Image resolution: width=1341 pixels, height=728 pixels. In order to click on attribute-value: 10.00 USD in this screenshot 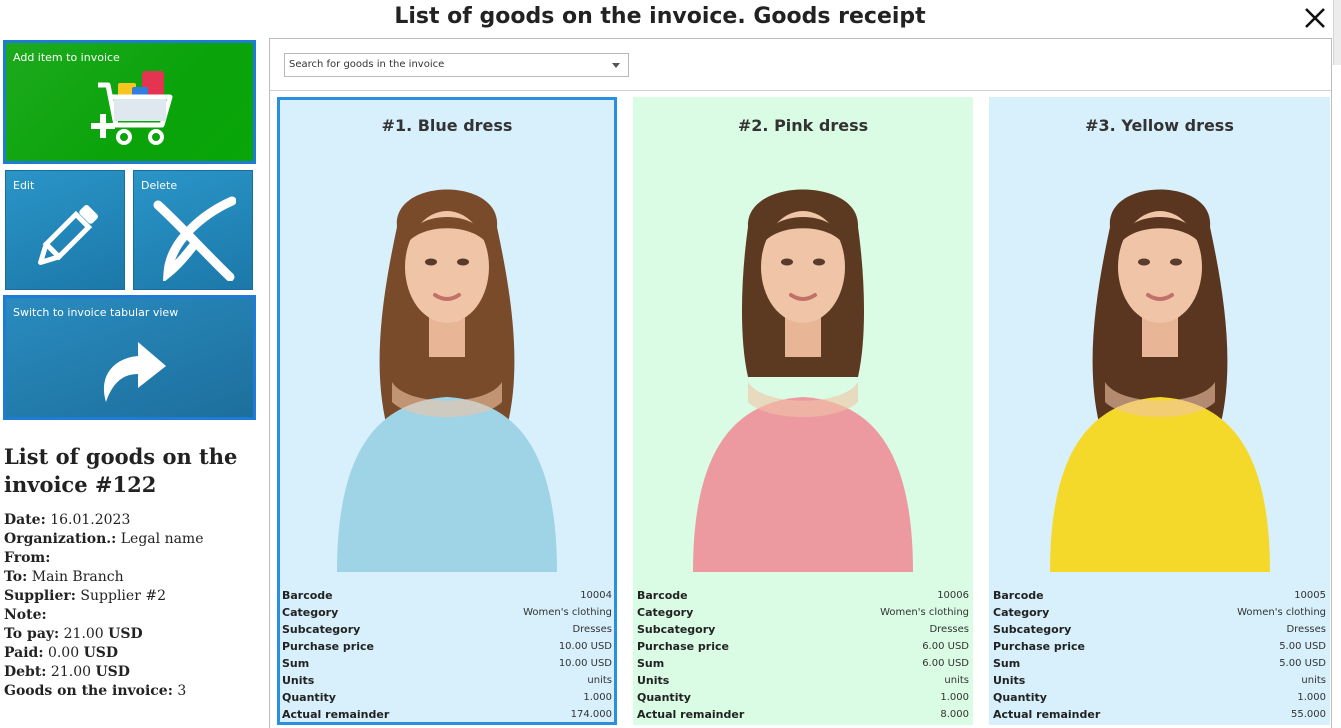, I will do `click(585, 663)`.